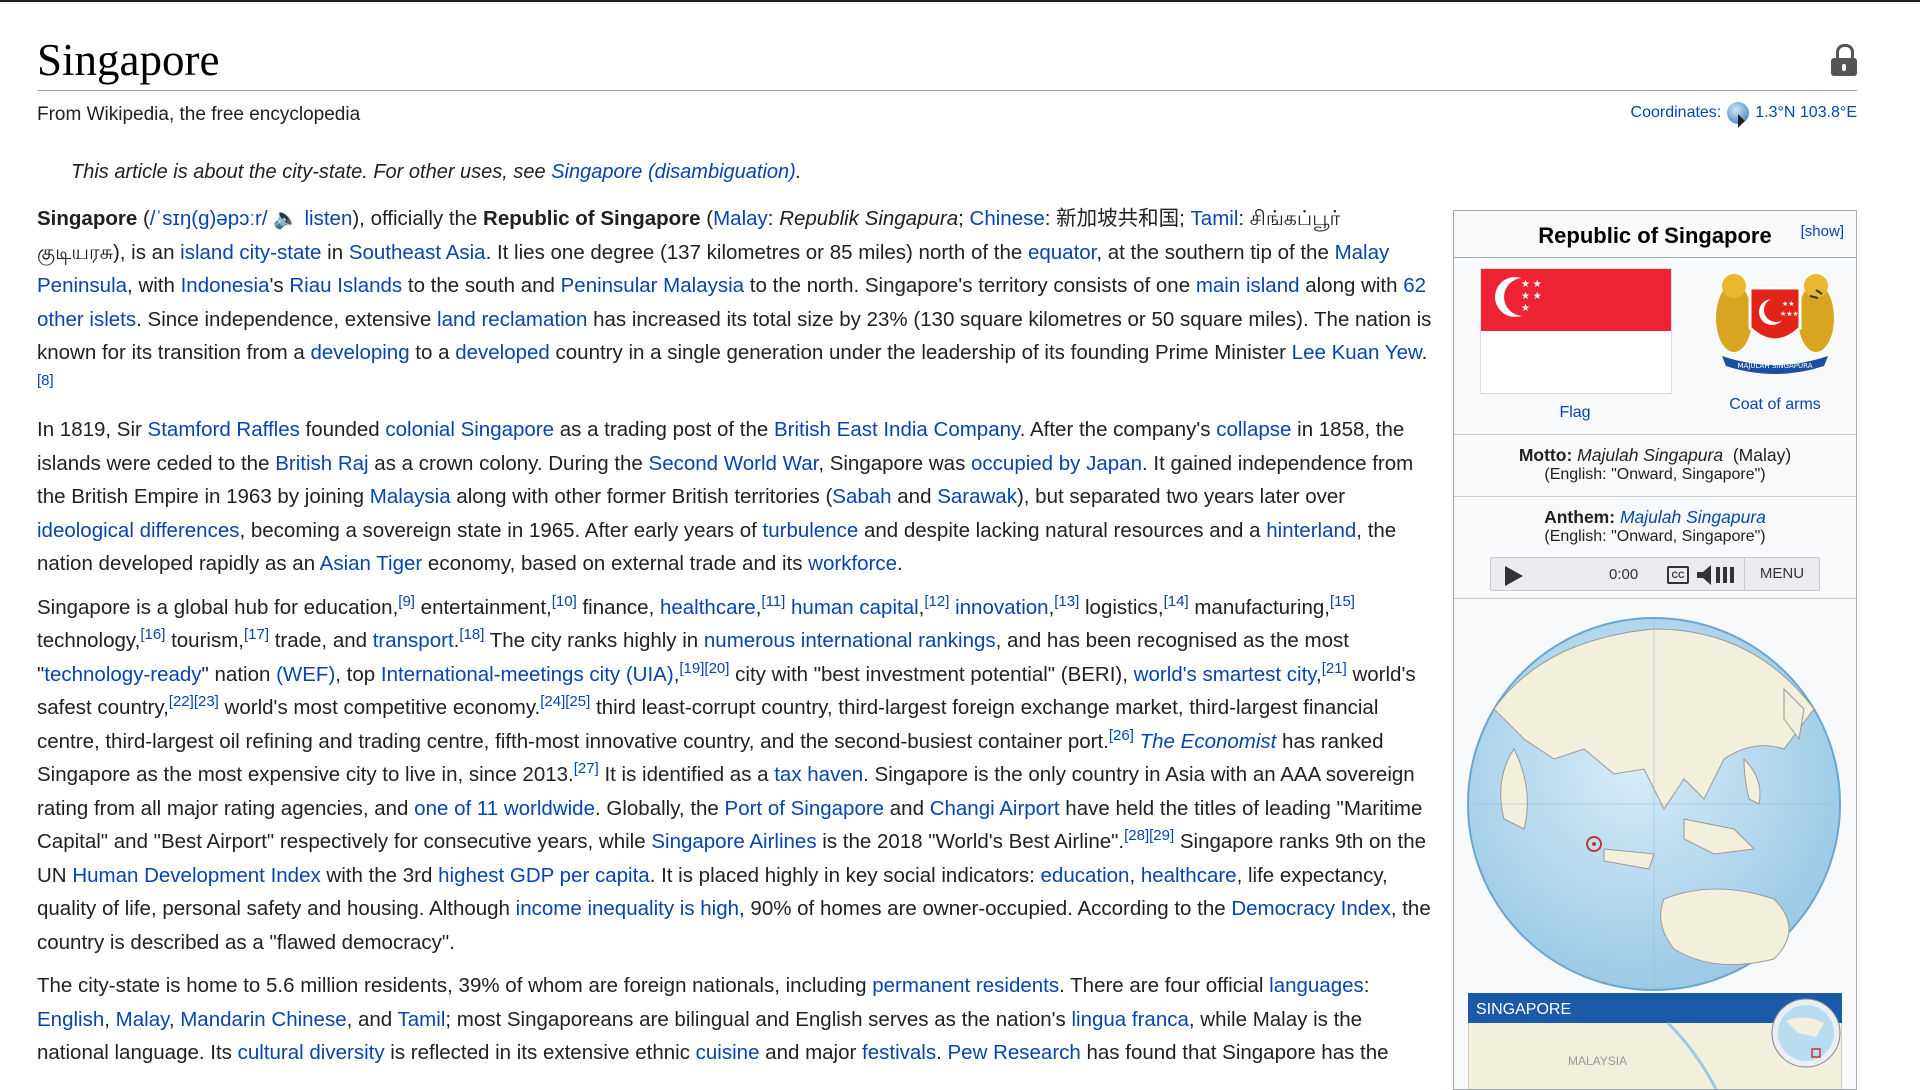 The height and width of the screenshot is (1090, 1920). I want to click on anthem-label: Anthem:, so click(1580, 517).